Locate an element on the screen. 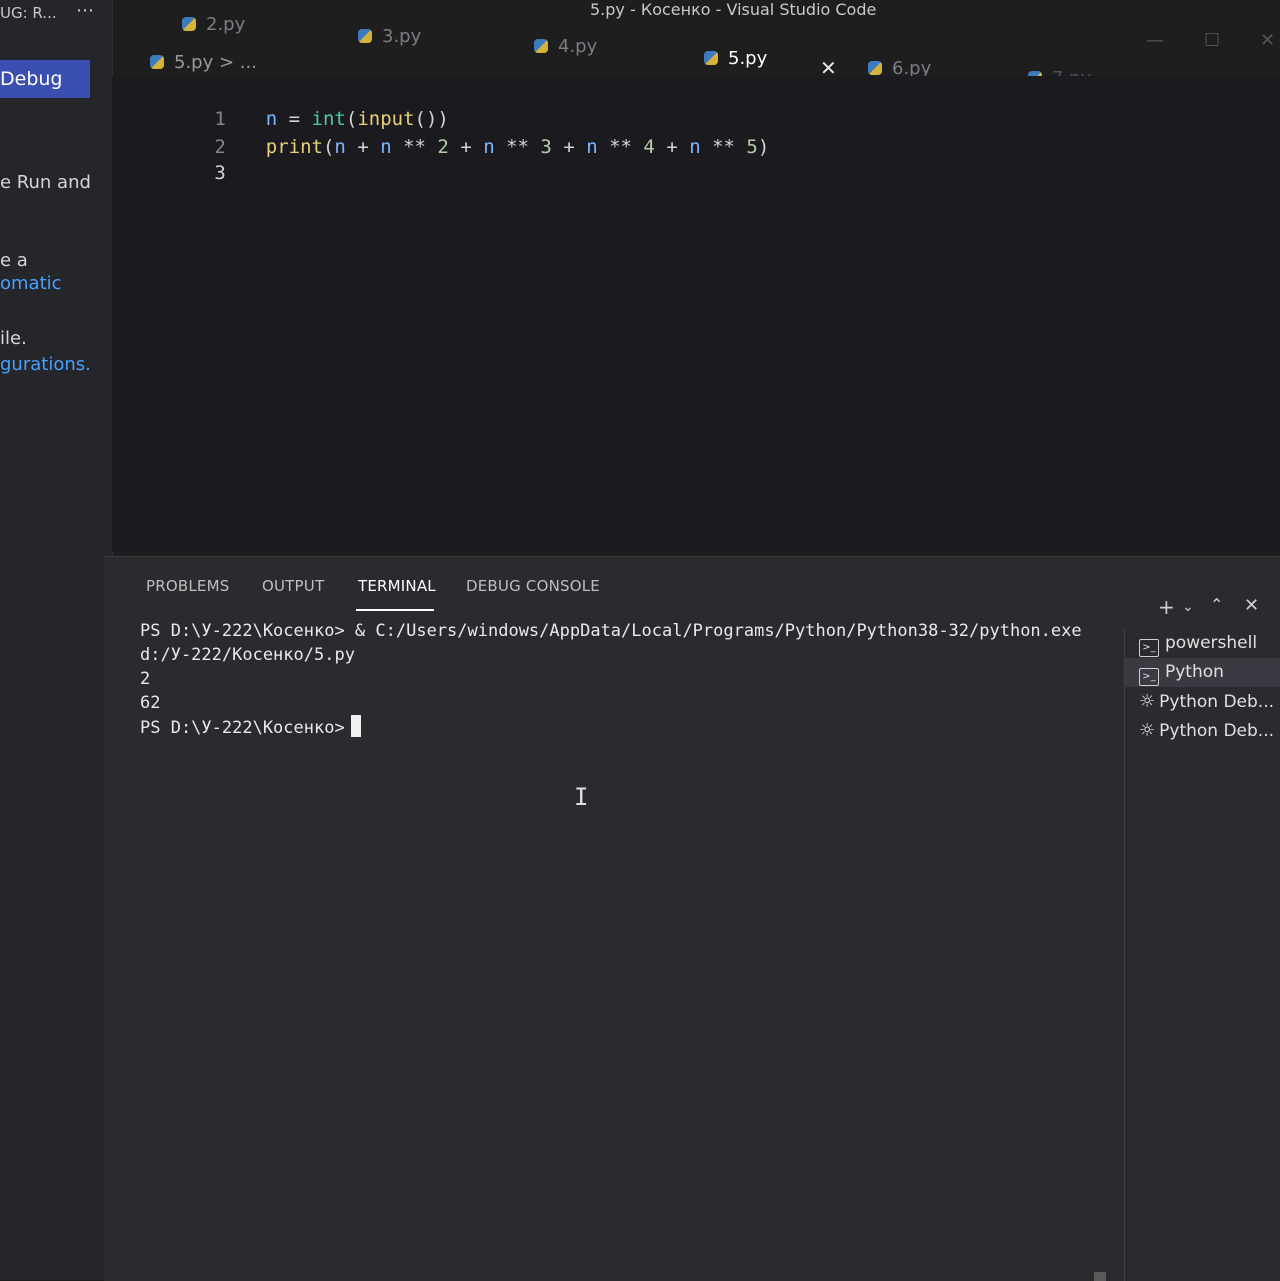 This screenshot has height=1281, width=1280. num: 4 is located at coordinates (649, 147).